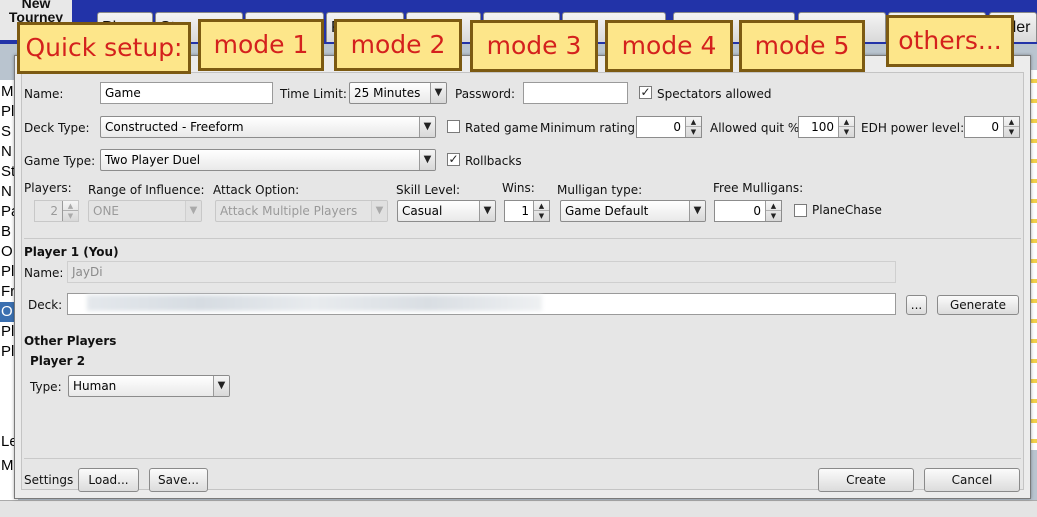 This screenshot has height=517, width=1037. I want to click on minimum-rating-spinner: 0 ▲ ▼, so click(669, 127).